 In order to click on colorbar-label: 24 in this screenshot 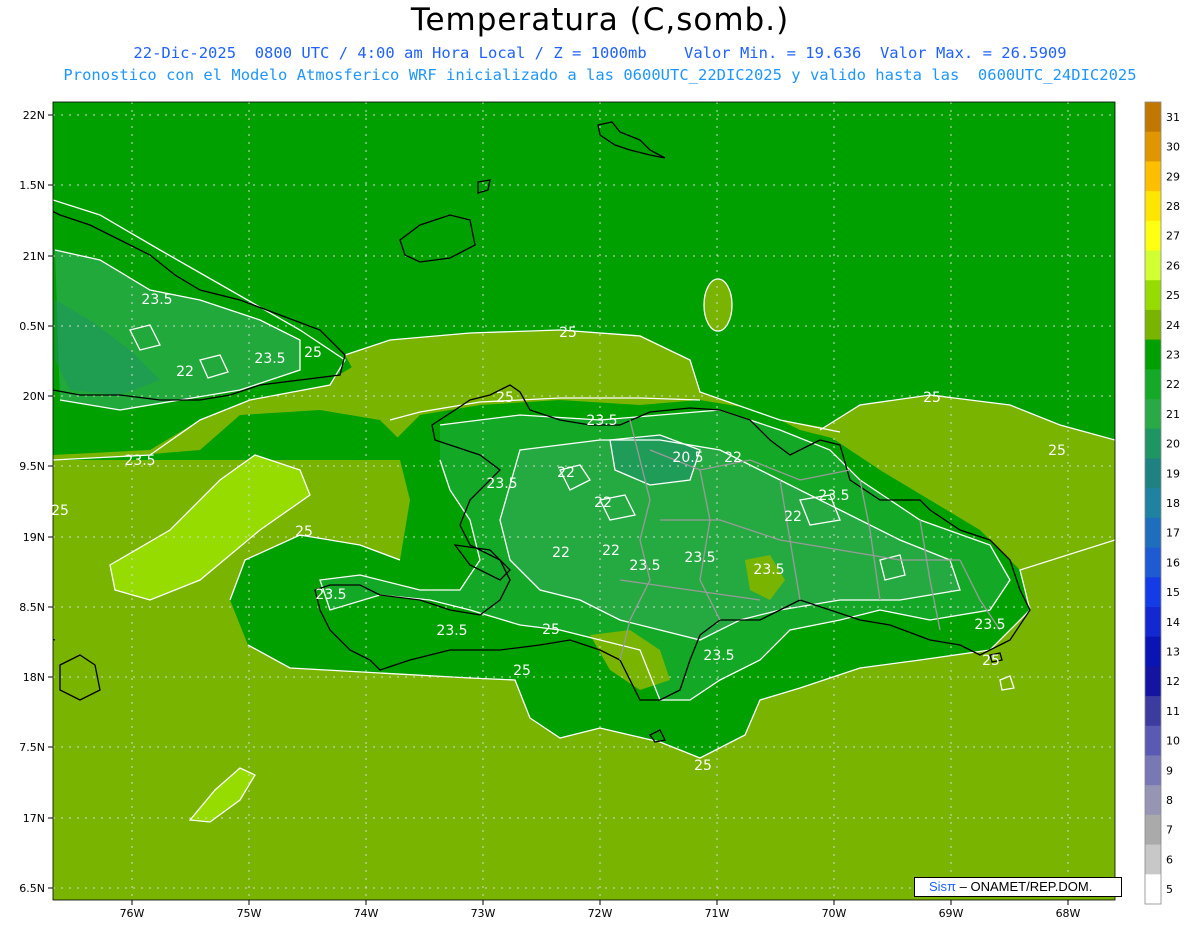, I will do `click(1173, 325)`.